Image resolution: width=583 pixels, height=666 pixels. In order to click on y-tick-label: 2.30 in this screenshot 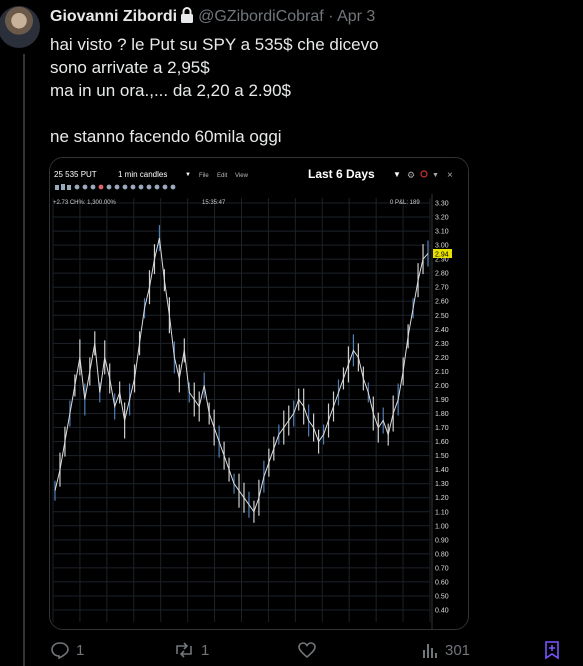, I will do `click(442, 344)`.